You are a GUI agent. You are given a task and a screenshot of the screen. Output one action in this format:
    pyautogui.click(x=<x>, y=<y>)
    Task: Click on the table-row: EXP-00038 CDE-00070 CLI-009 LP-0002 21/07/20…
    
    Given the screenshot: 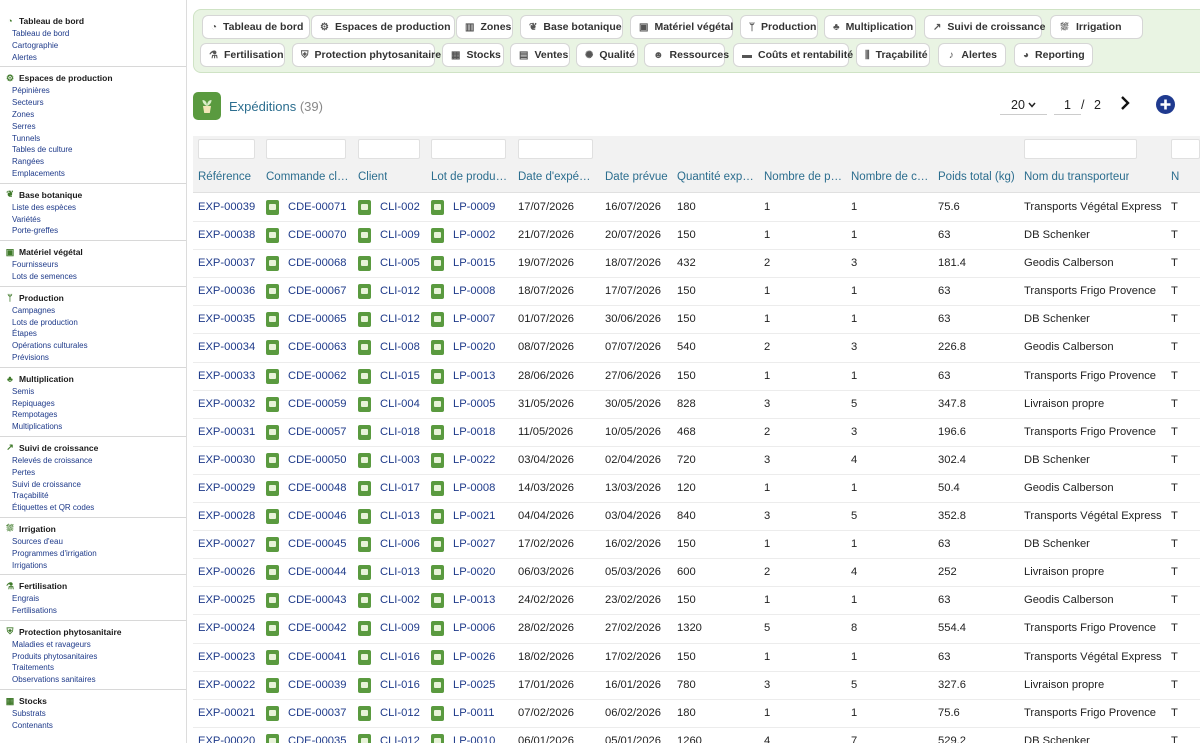 What is the action you would take?
    pyautogui.click(x=696, y=236)
    